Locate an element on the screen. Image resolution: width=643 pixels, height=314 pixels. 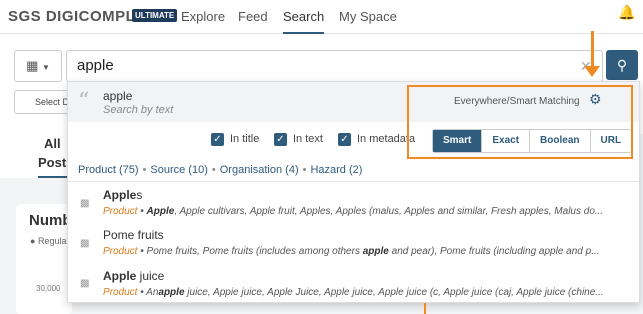
quote-icon: “ is located at coordinates (84, 101).